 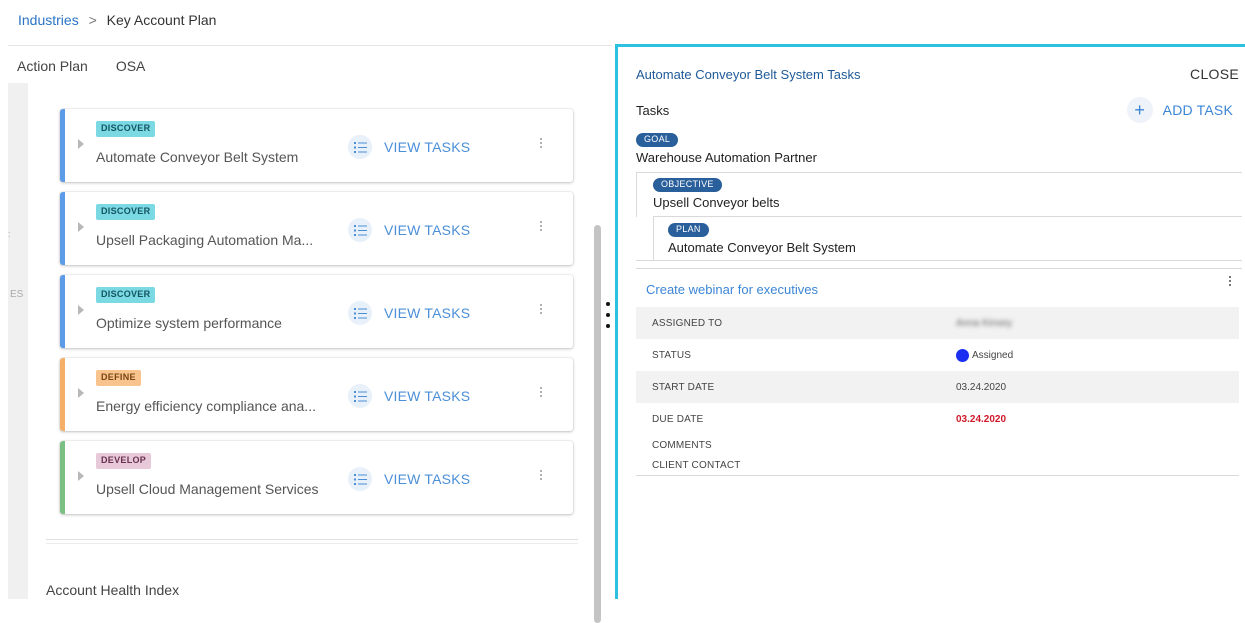 What do you see at coordinates (937, 355) in the screenshot?
I see `detail-row-status: STATUS Assigned` at bounding box center [937, 355].